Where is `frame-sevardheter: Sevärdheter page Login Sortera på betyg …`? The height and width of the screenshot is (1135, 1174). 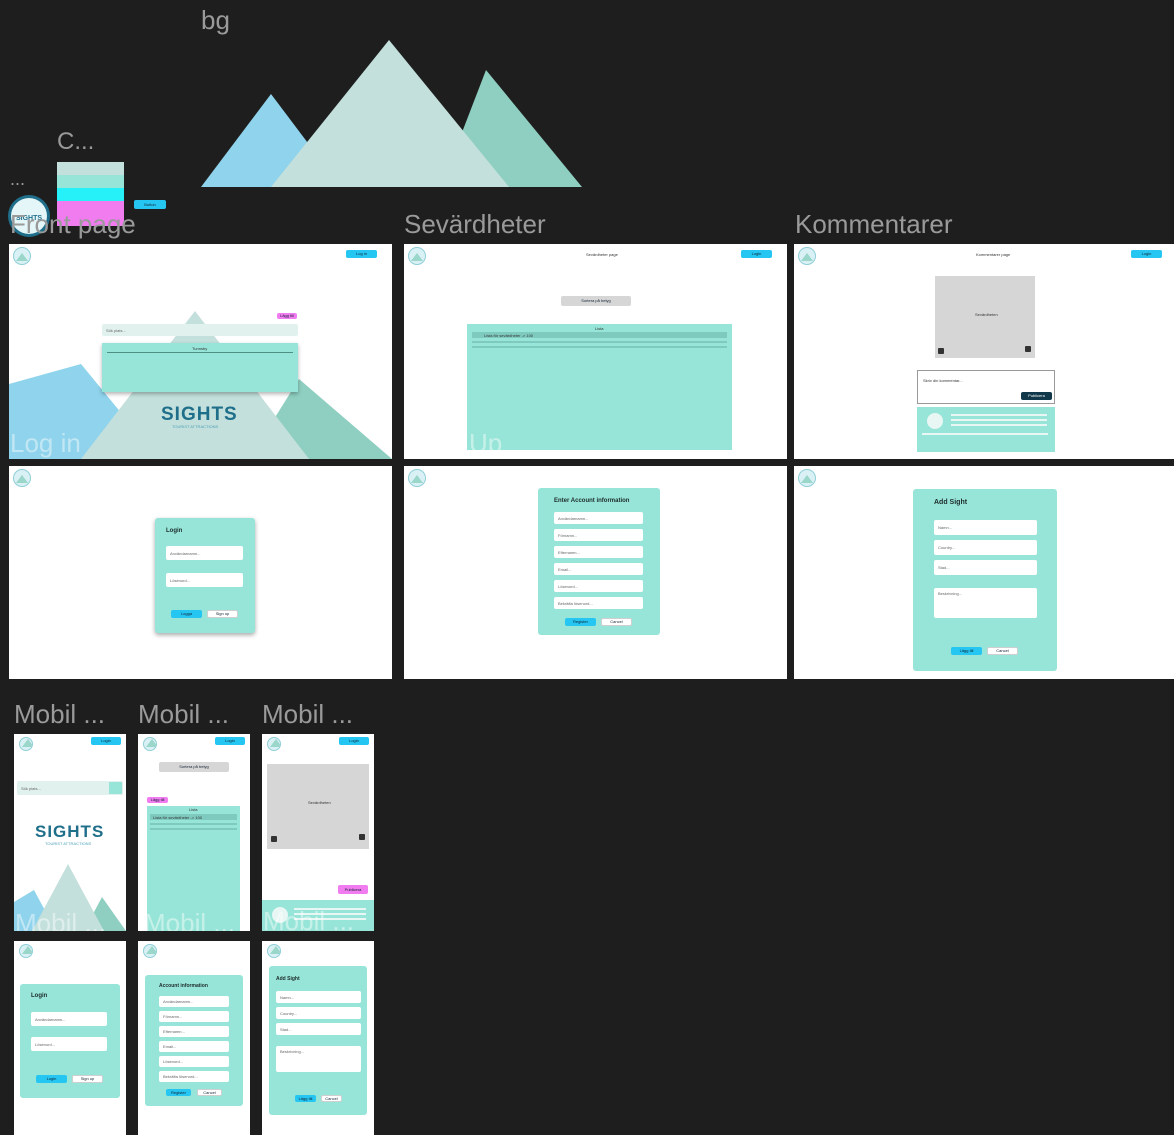
frame-sevardheter: Sevärdheter page Login Sortera på betyg … is located at coordinates (595, 351).